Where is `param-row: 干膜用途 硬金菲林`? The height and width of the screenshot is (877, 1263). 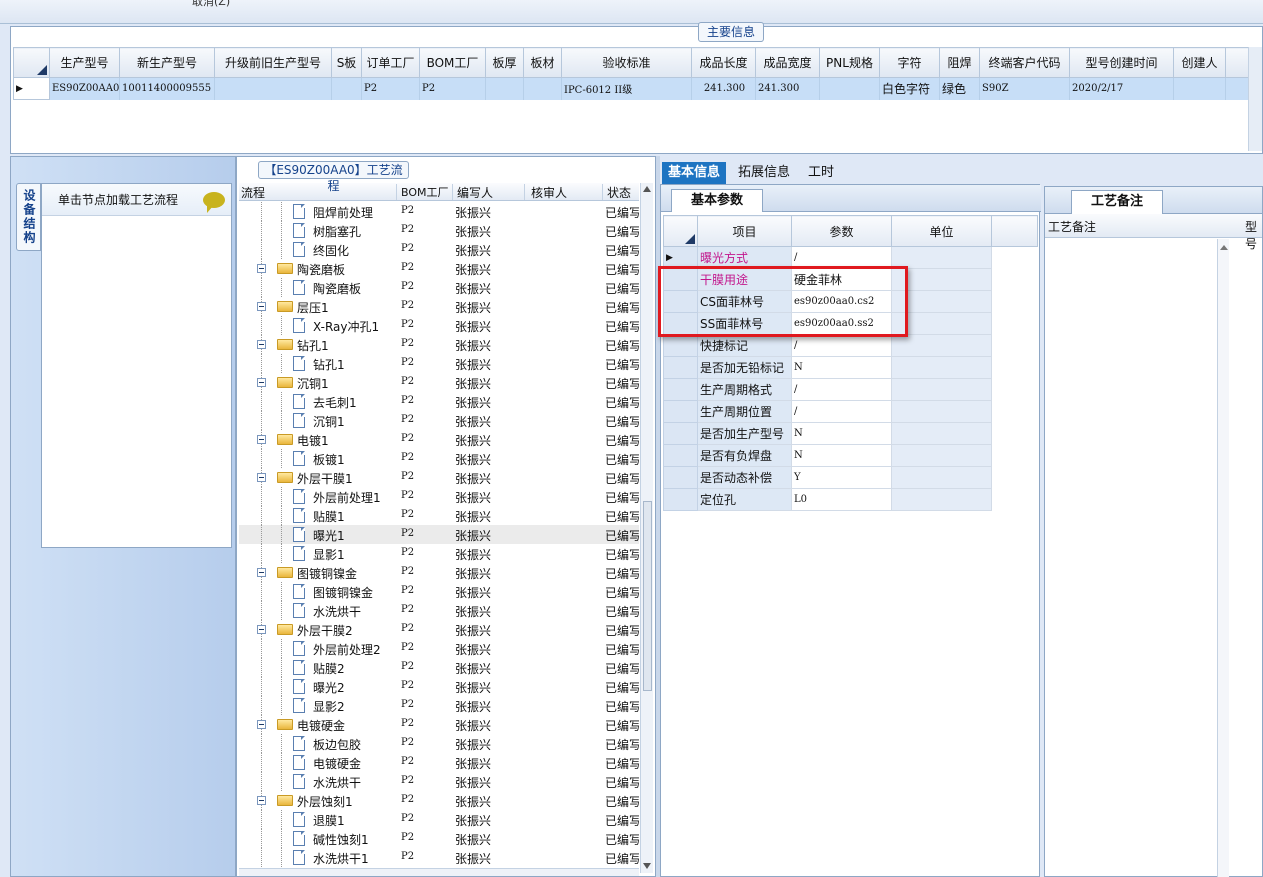
param-row: 干膜用途 硬金菲林 is located at coordinates (850, 279).